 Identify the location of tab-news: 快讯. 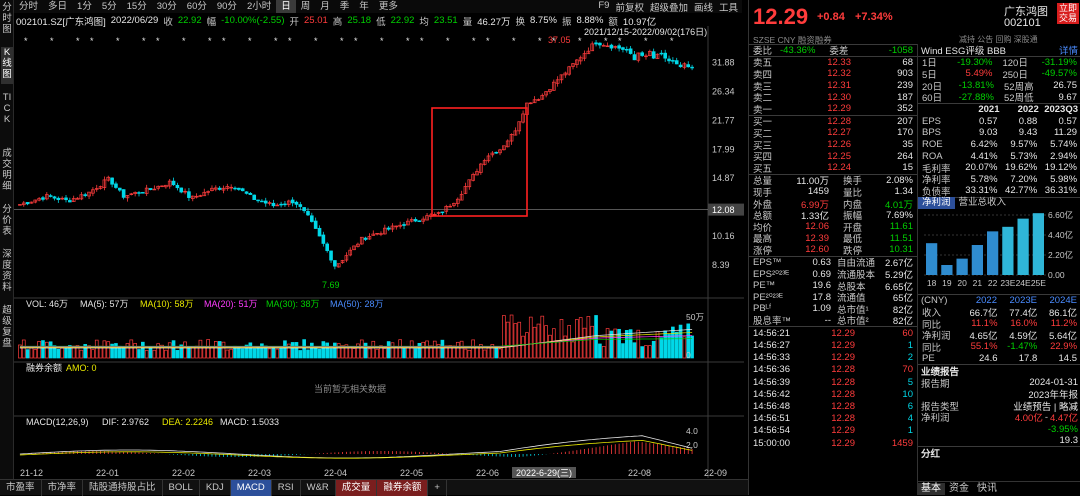
(987, 489).